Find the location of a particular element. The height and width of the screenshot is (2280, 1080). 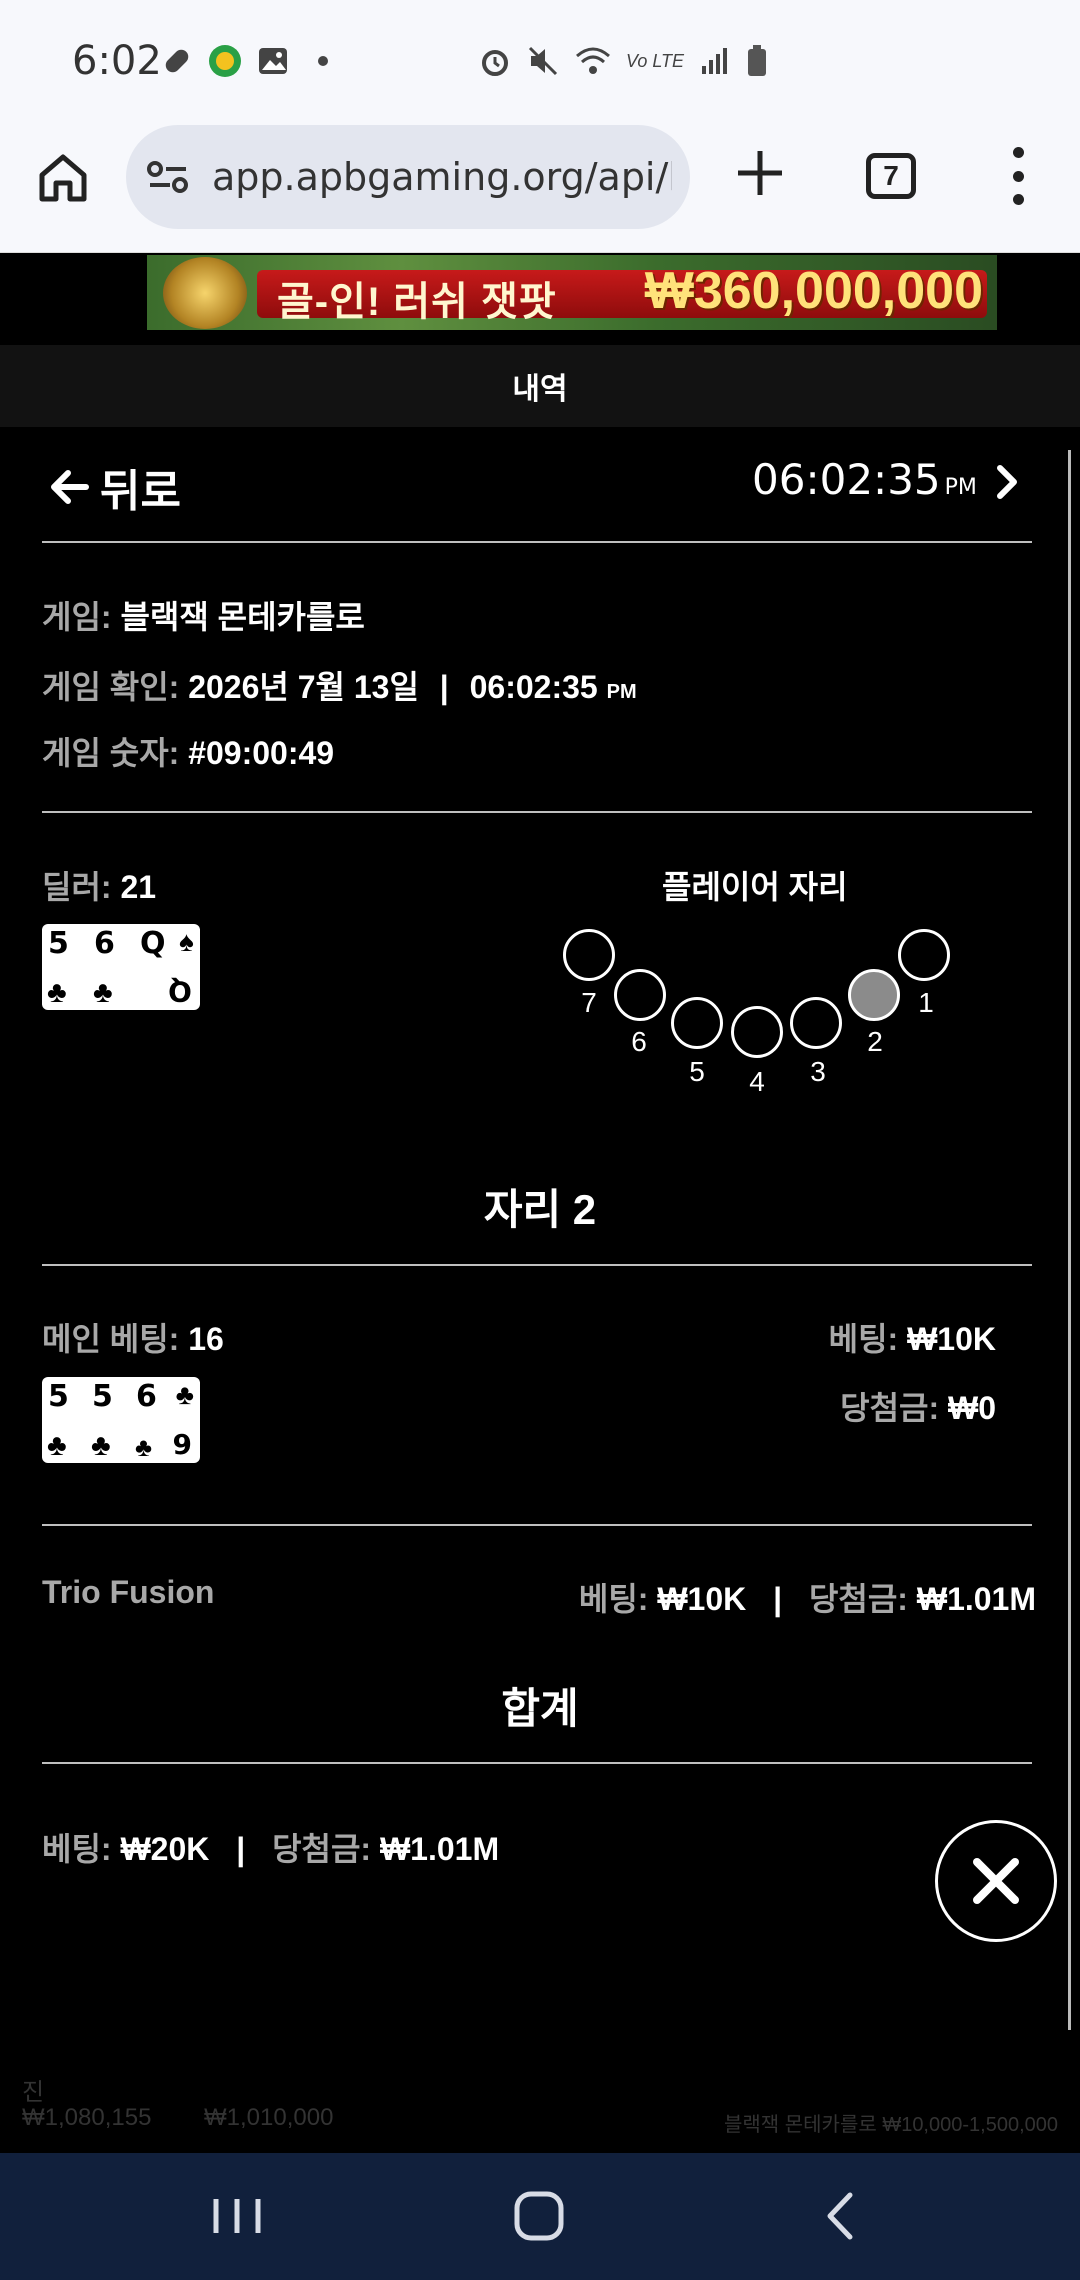

side-bet-value: ₩10K is located at coordinates (702, 1599).